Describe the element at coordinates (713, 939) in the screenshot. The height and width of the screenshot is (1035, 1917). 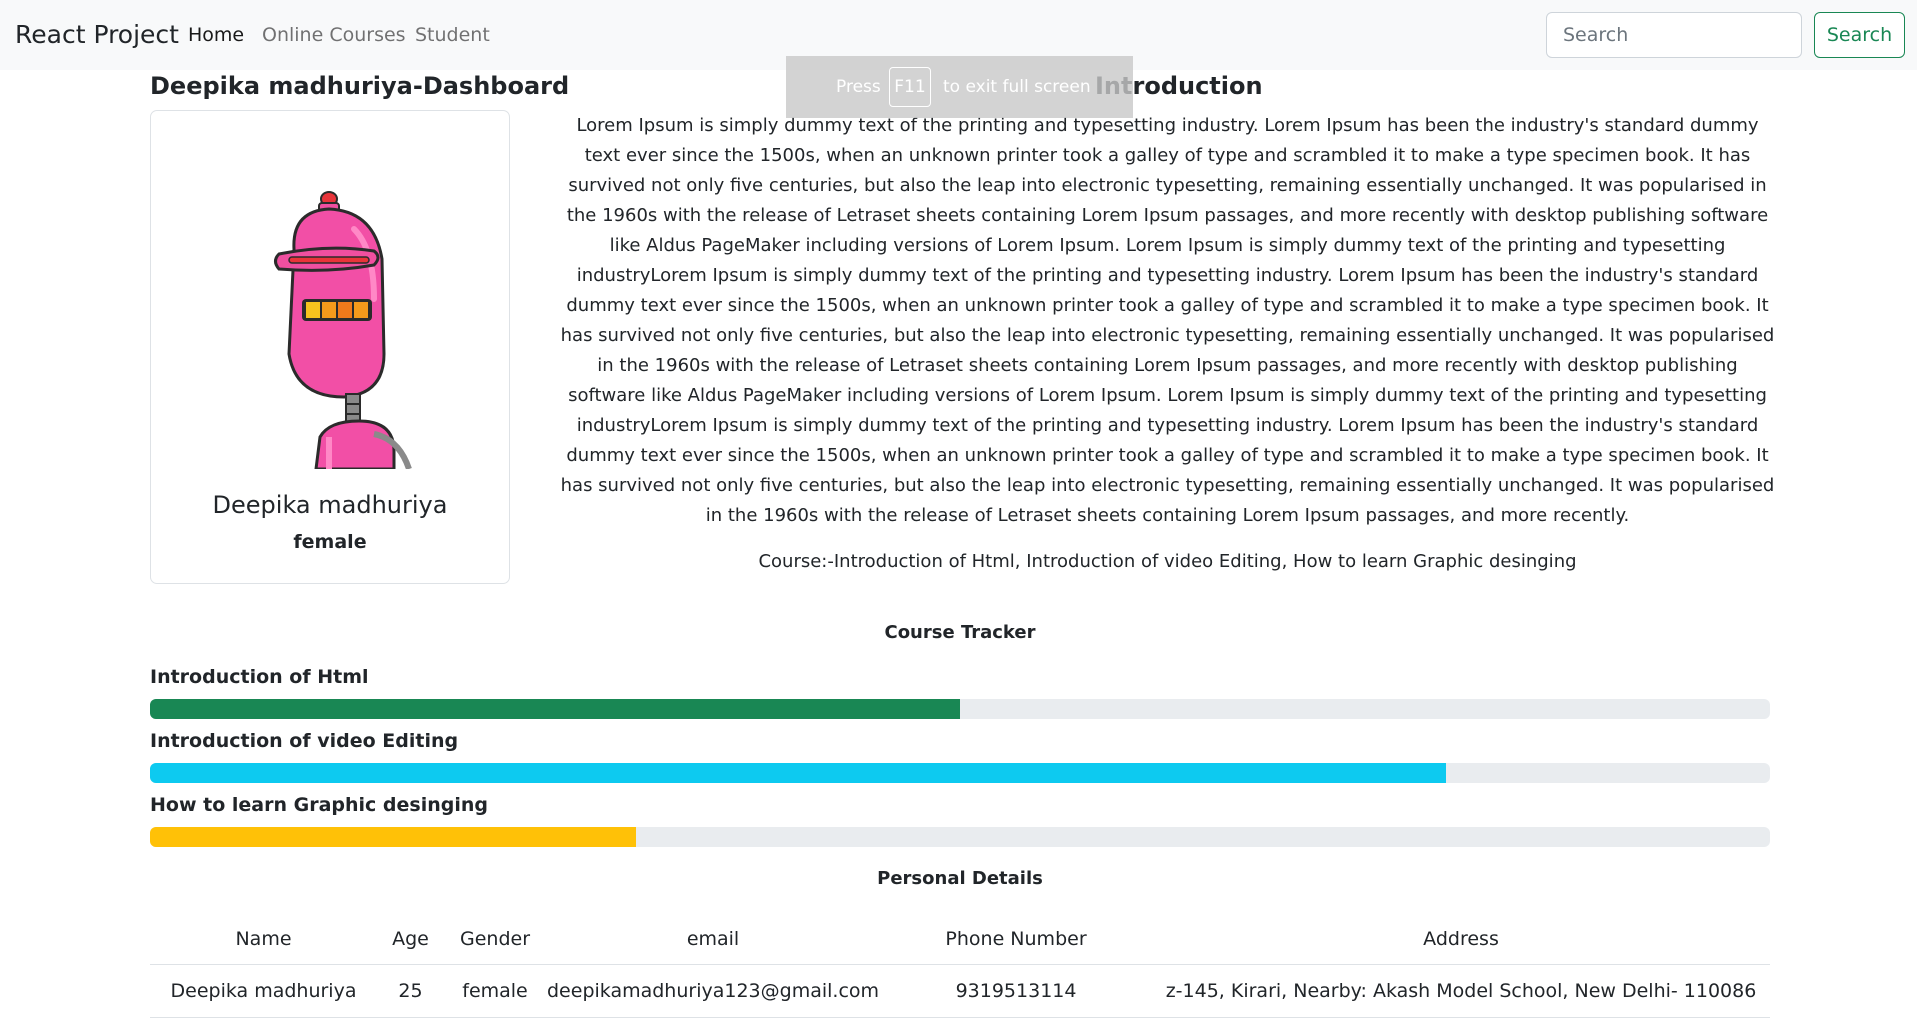
I see `column-header-email: email` at that location.